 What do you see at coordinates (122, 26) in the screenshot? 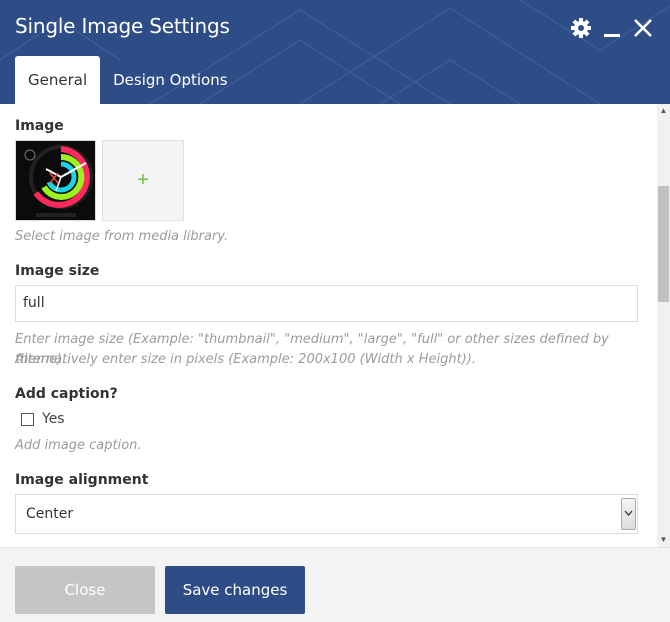
I see `dialog-title: Single Image Settings` at bounding box center [122, 26].